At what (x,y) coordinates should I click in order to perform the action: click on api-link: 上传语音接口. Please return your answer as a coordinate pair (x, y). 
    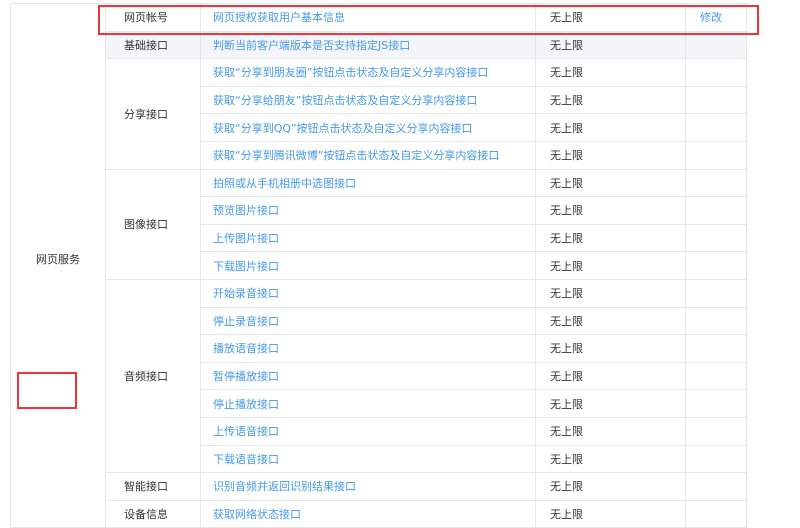
    Looking at the image, I should click on (246, 431).